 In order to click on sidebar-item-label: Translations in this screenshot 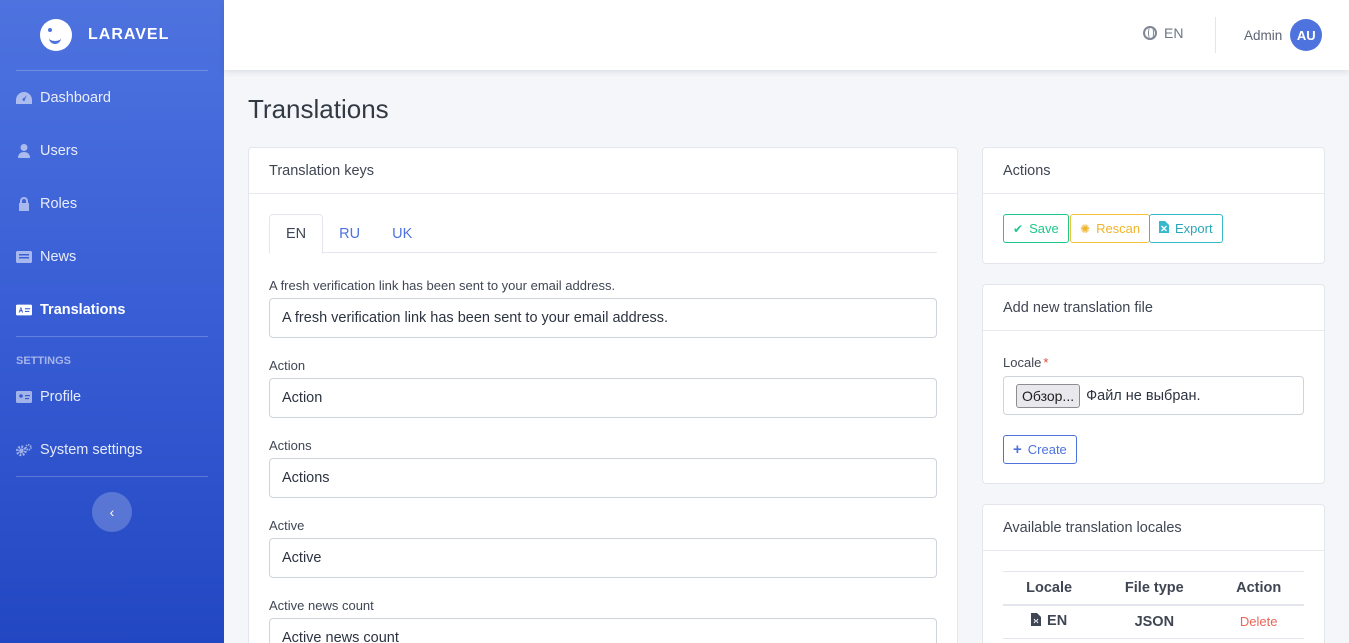, I will do `click(83, 309)`.